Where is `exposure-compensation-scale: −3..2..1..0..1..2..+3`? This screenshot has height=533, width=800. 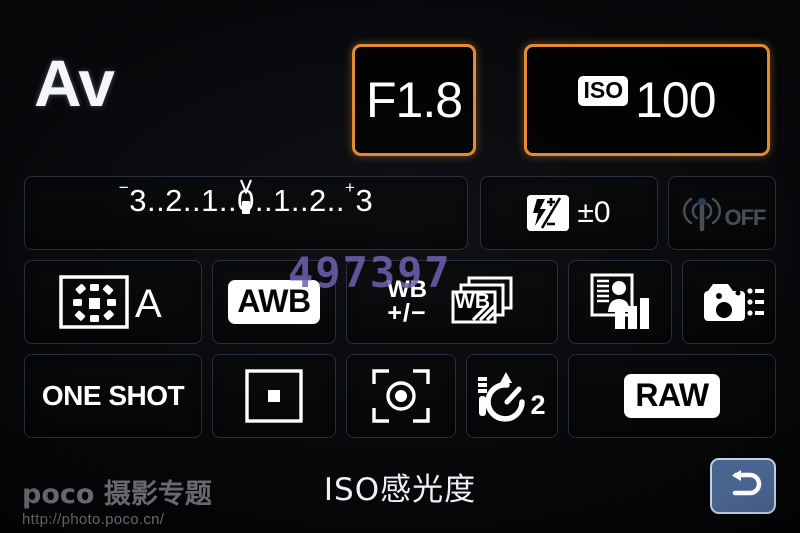 exposure-compensation-scale: −3..2..1..0..1..2..+3 is located at coordinates (246, 213).